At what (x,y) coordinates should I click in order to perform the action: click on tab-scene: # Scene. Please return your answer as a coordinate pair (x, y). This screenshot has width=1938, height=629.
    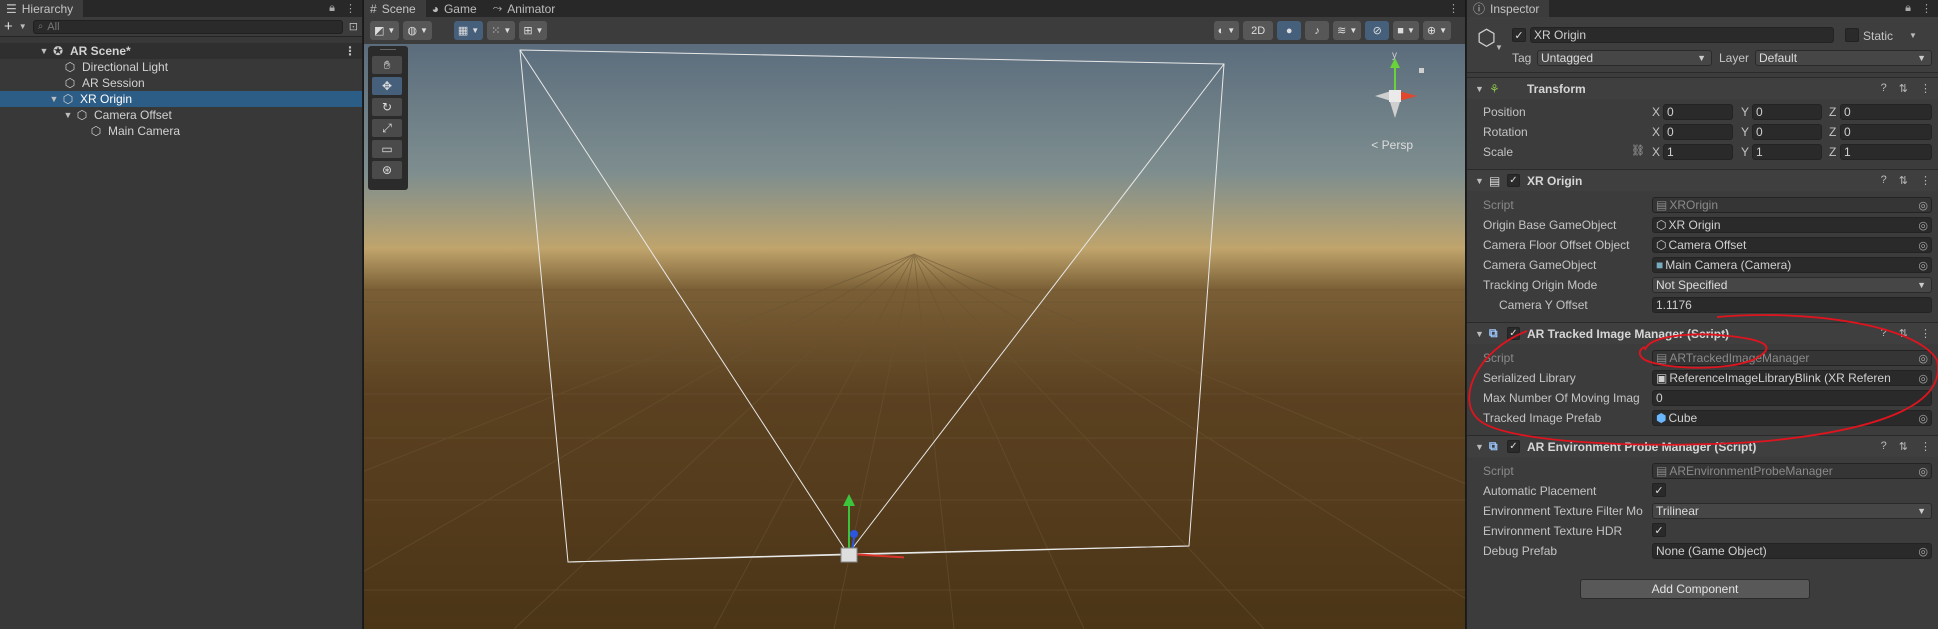
    Looking at the image, I should click on (395, 8).